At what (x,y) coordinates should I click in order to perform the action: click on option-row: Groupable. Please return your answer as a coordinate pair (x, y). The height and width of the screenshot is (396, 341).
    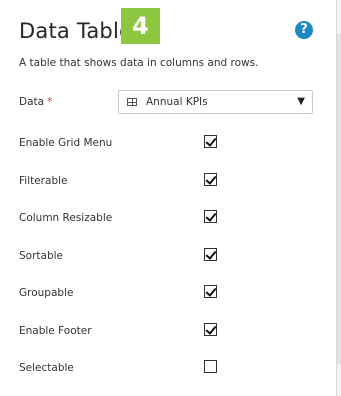
    Looking at the image, I should click on (169, 293).